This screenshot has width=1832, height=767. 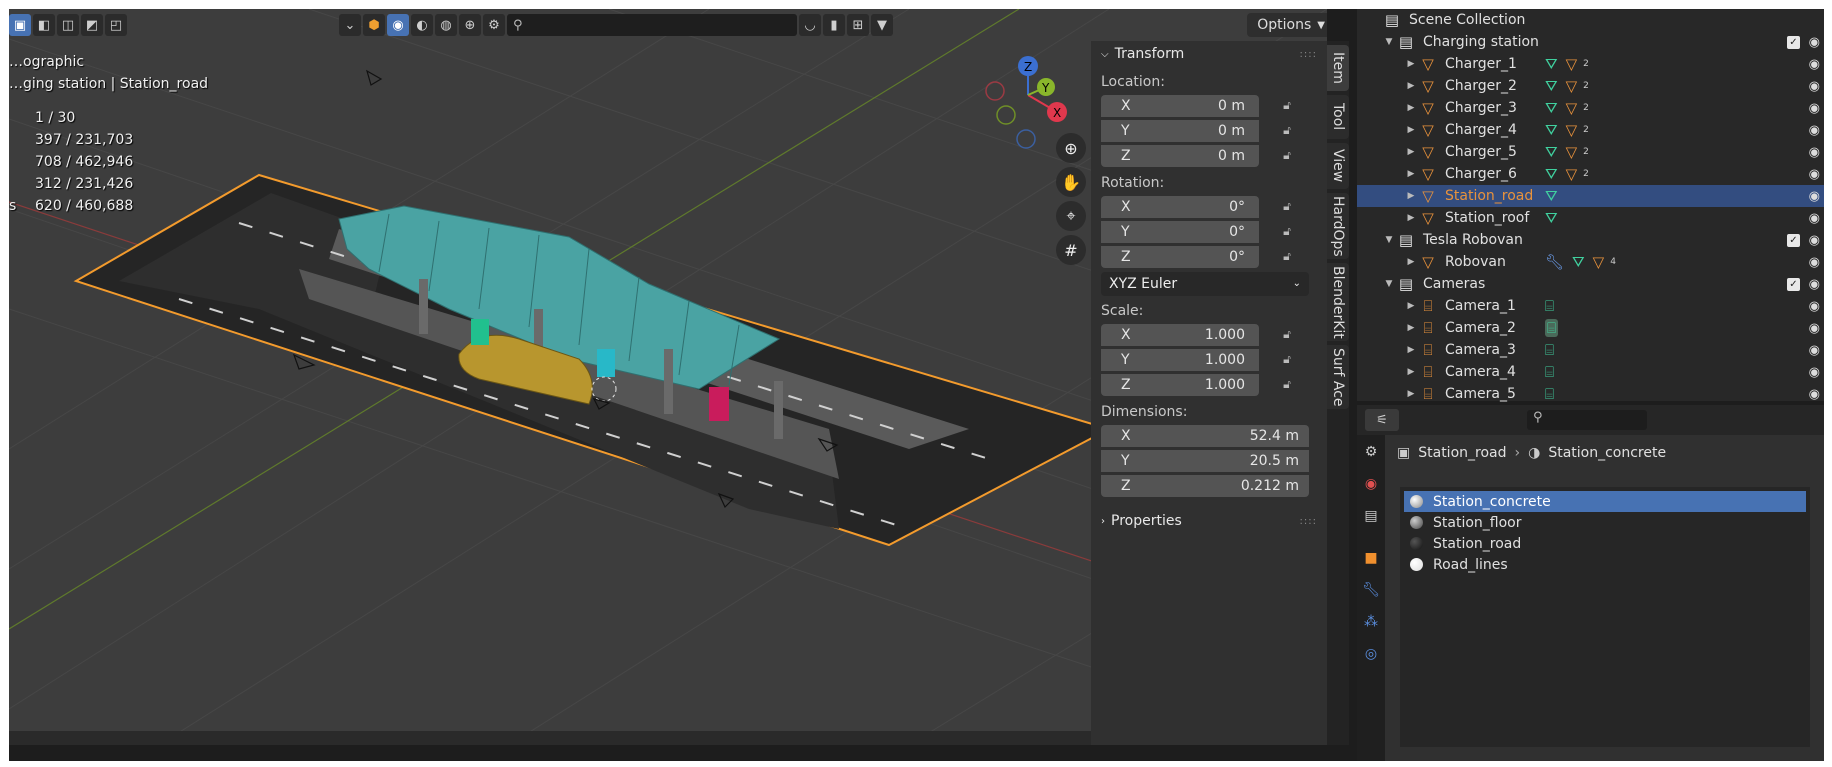 I want to click on material-slot: Station_concrete, so click(x=1605, y=501).